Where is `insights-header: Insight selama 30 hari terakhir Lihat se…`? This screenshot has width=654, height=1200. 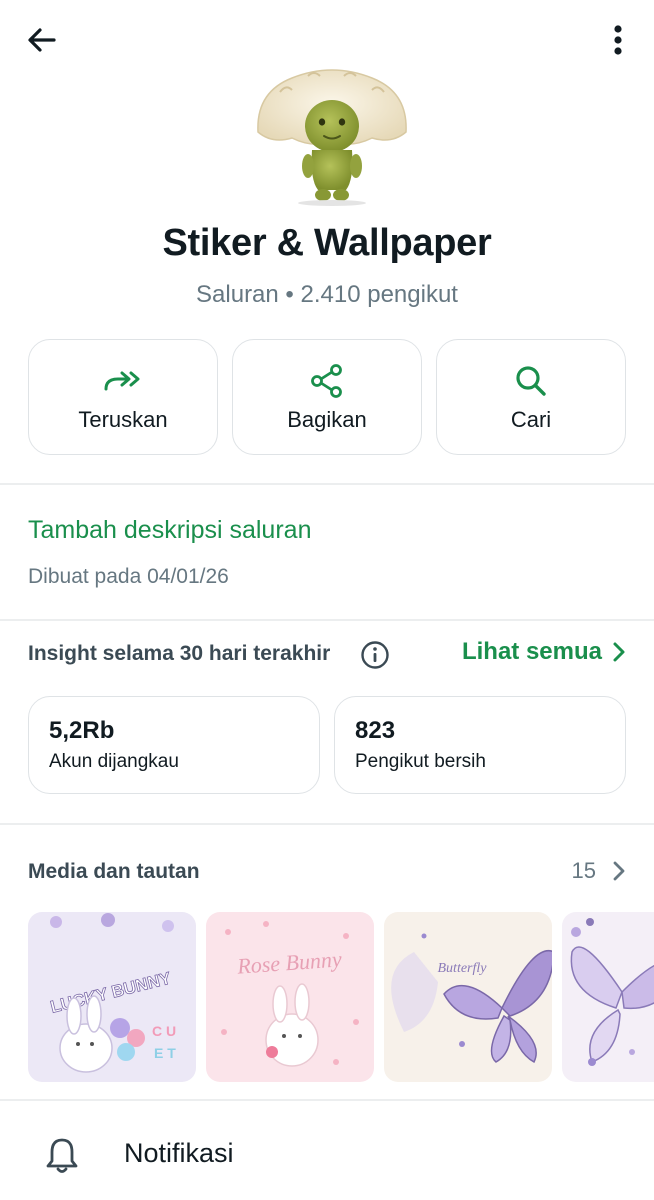 insights-header: Insight selama 30 hari terakhir Lihat se… is located at coordinates (327, 655).